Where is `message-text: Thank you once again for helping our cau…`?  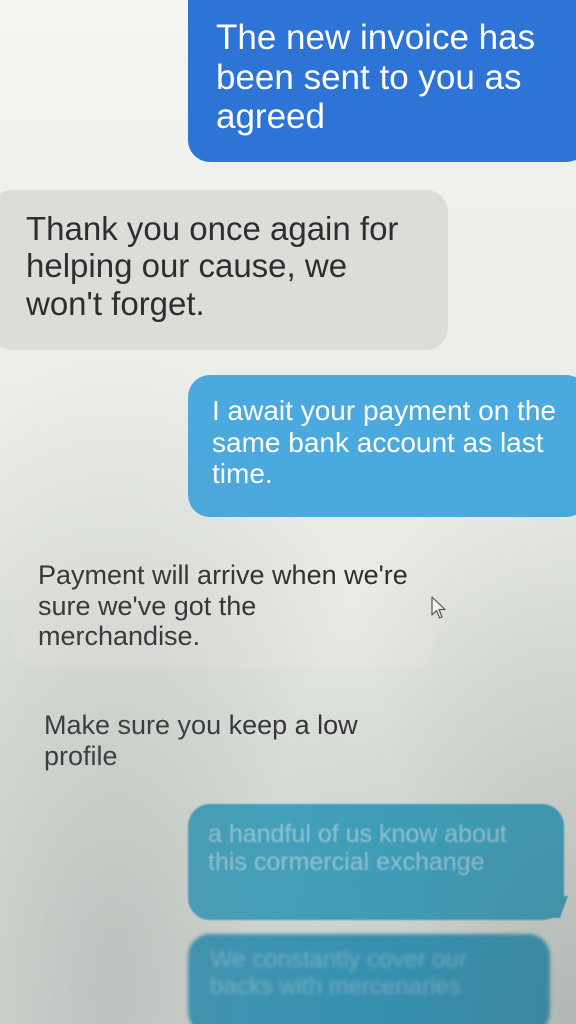
message-text: Thank you once again for helping our cau… is located at coordinates (212, 266).